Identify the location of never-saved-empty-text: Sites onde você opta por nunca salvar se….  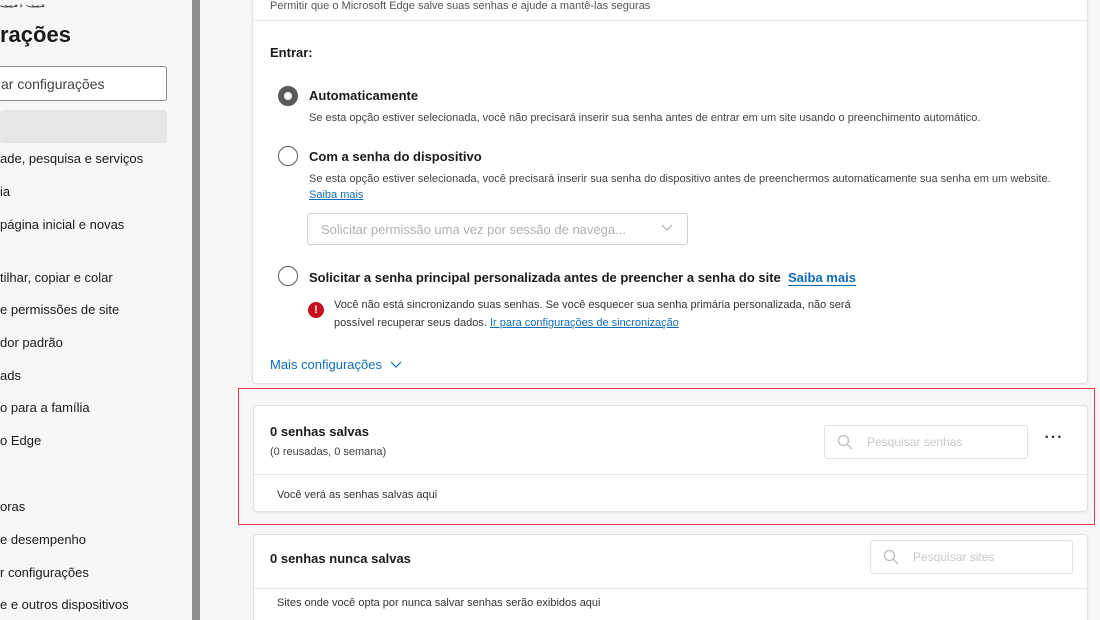
(439, 603).